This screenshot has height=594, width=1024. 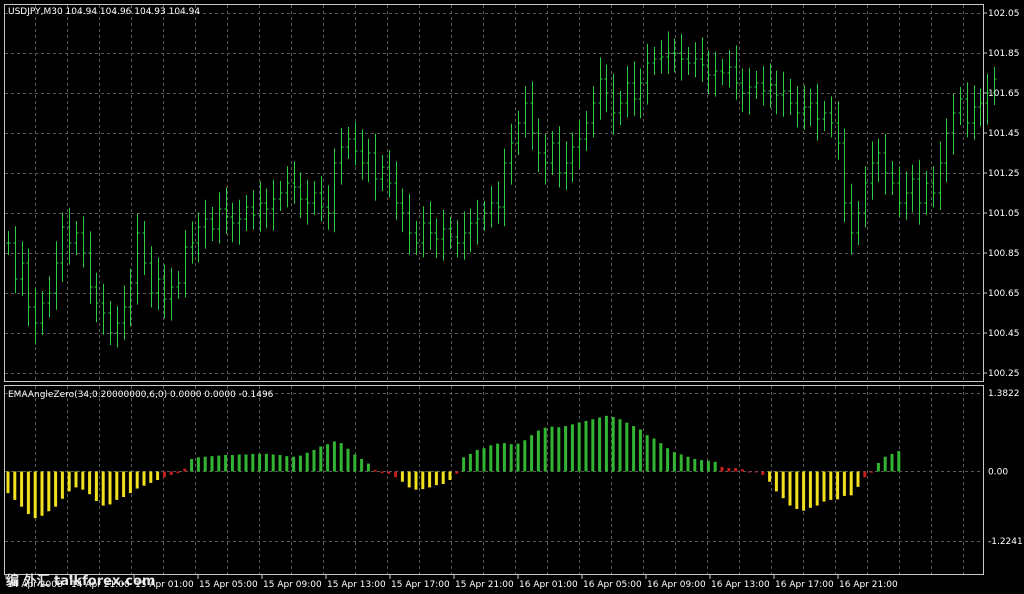 What do you see at coordinates (868, 585) in the screenshot?
I see `x-tick-label: 16 Apr 21:00` at bounding box center [868, 585].